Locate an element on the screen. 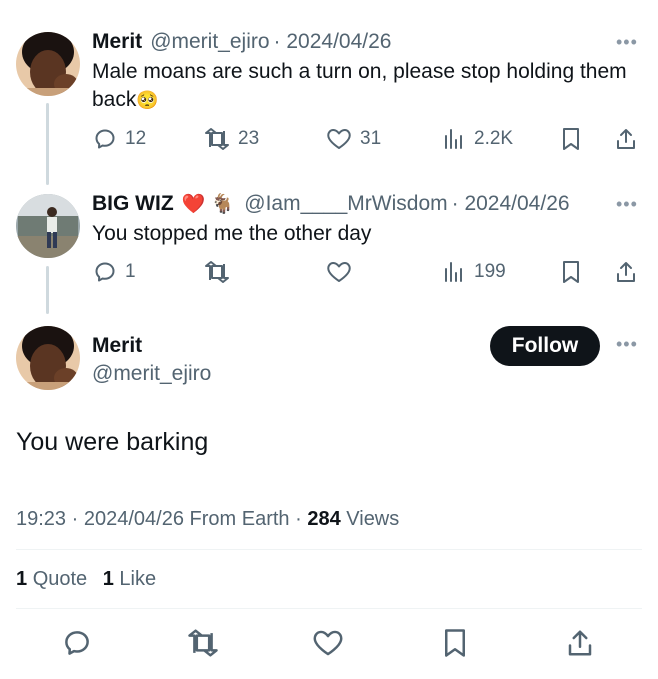  tweet-date: 2024/04/26 is located at coordinates (133, 519).